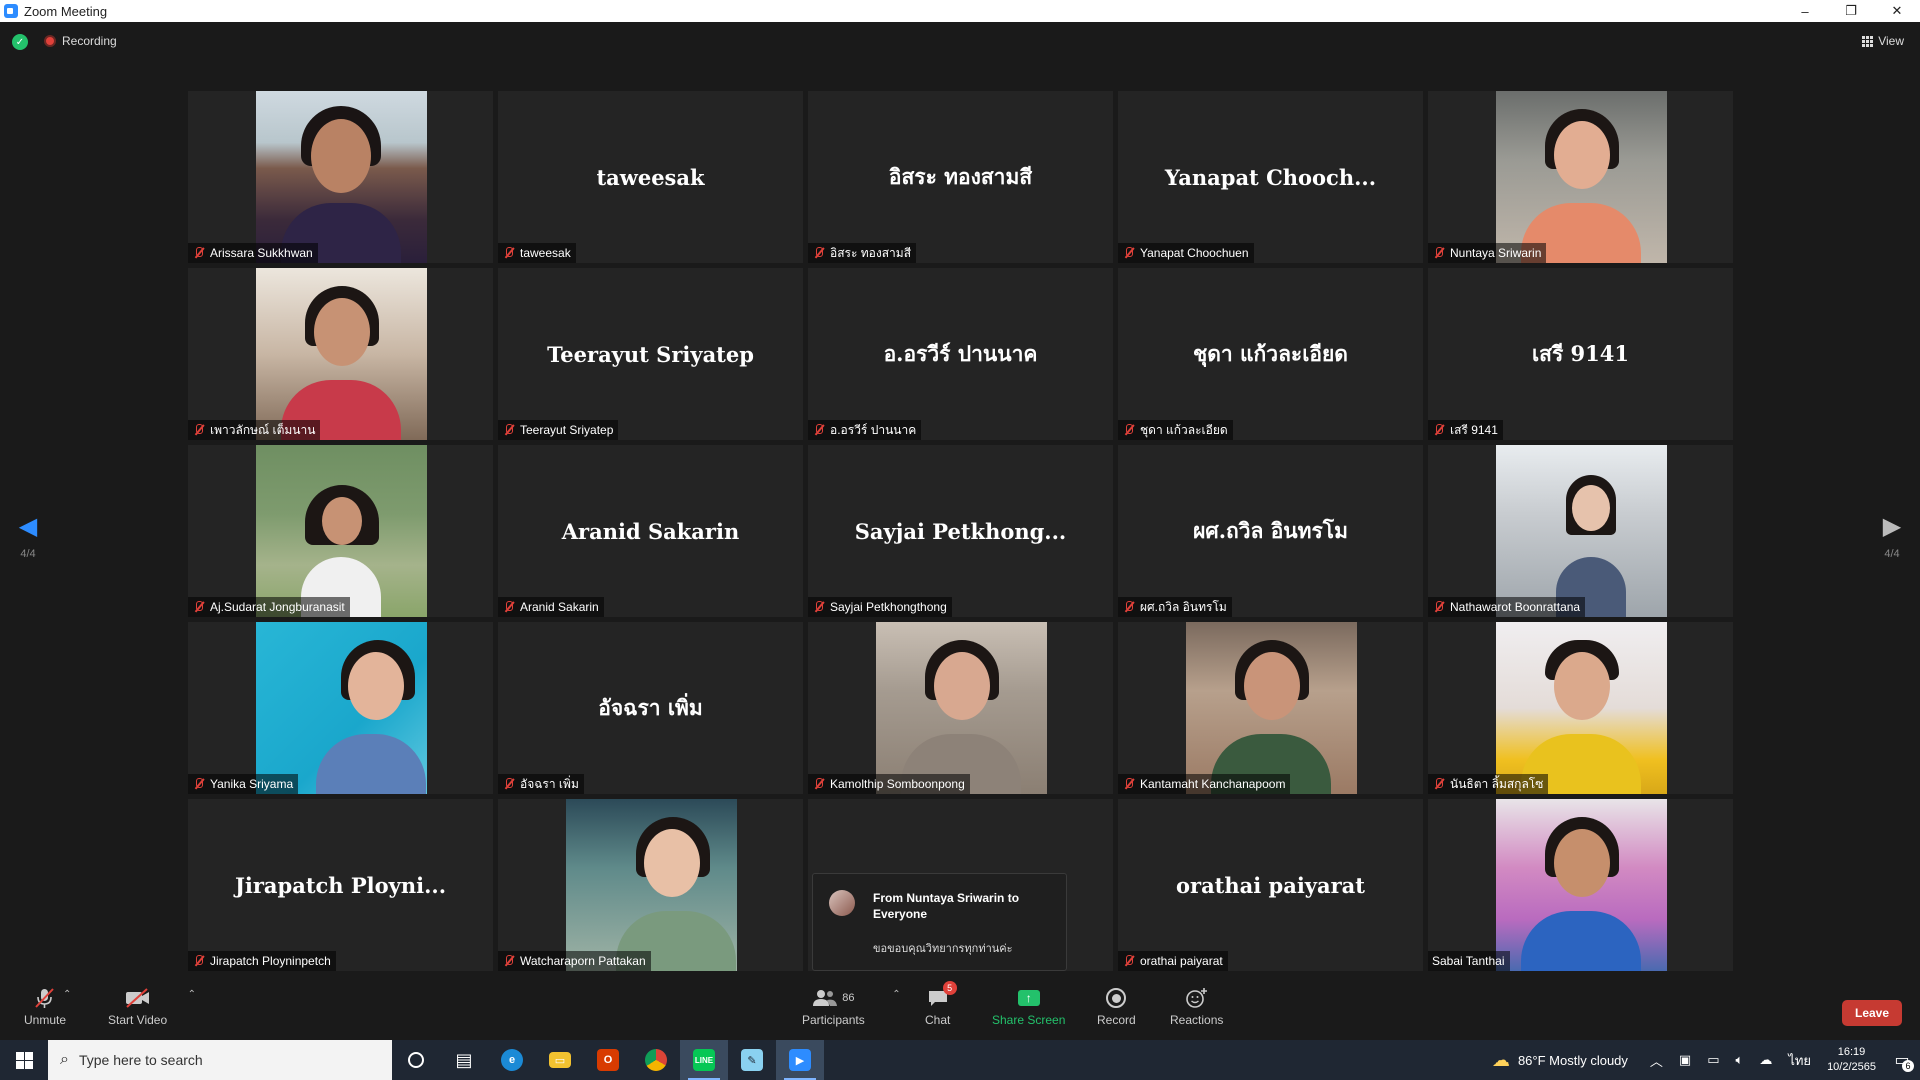  What do you see at coordinates (650, 177) in the screenshot?
I see `participant-tile: taweesak taweesak` at bounding box center [650, 177].